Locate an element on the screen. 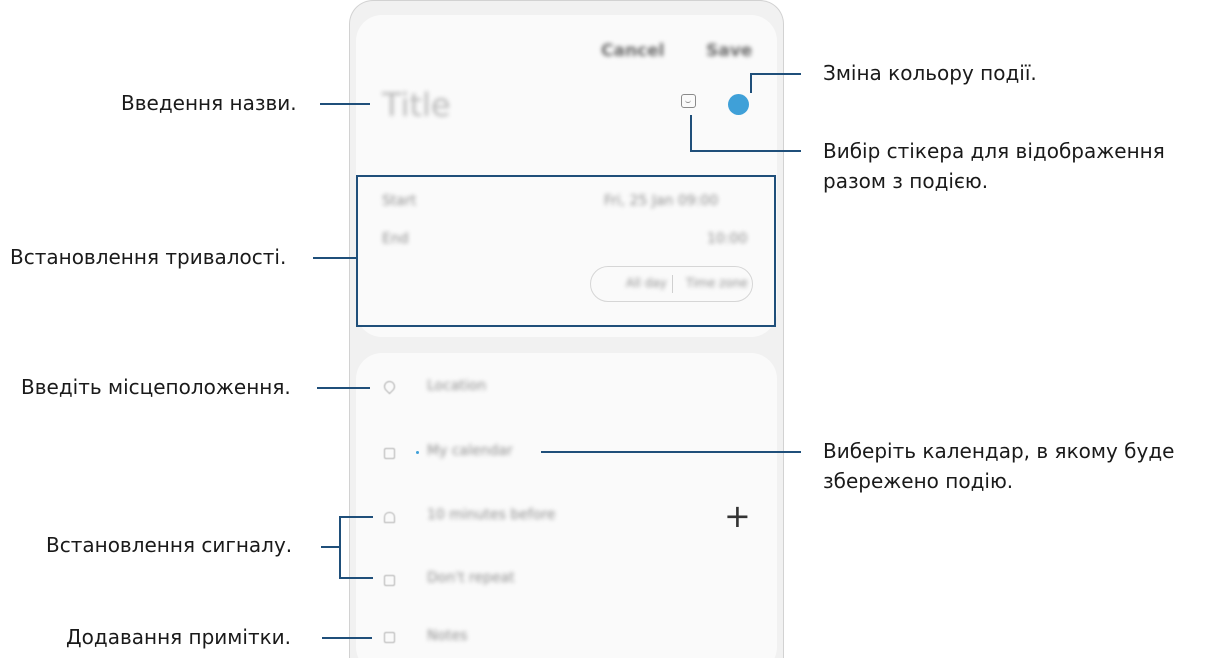 Image resolution: width=1211 pixels, height=658 pixels. calendar-selector: My calendar is located at coordinates (470, 451).